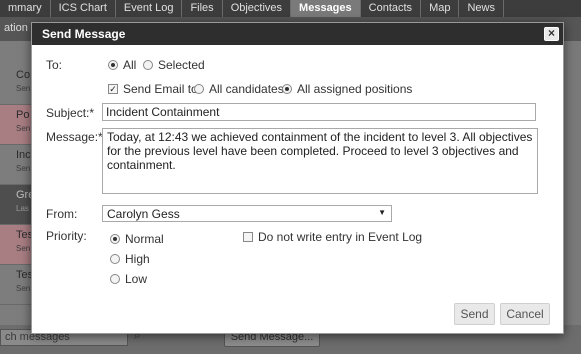  Describe the element at coordinates (440, 8) in the screenshot. I see `tab-map: Map` at that location.